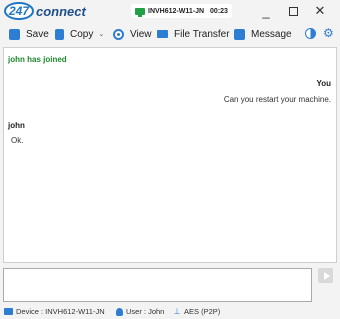 The height and width of the screenshot is (319, 340). I want to click on theme-toggle-icon, so click(310, 33).